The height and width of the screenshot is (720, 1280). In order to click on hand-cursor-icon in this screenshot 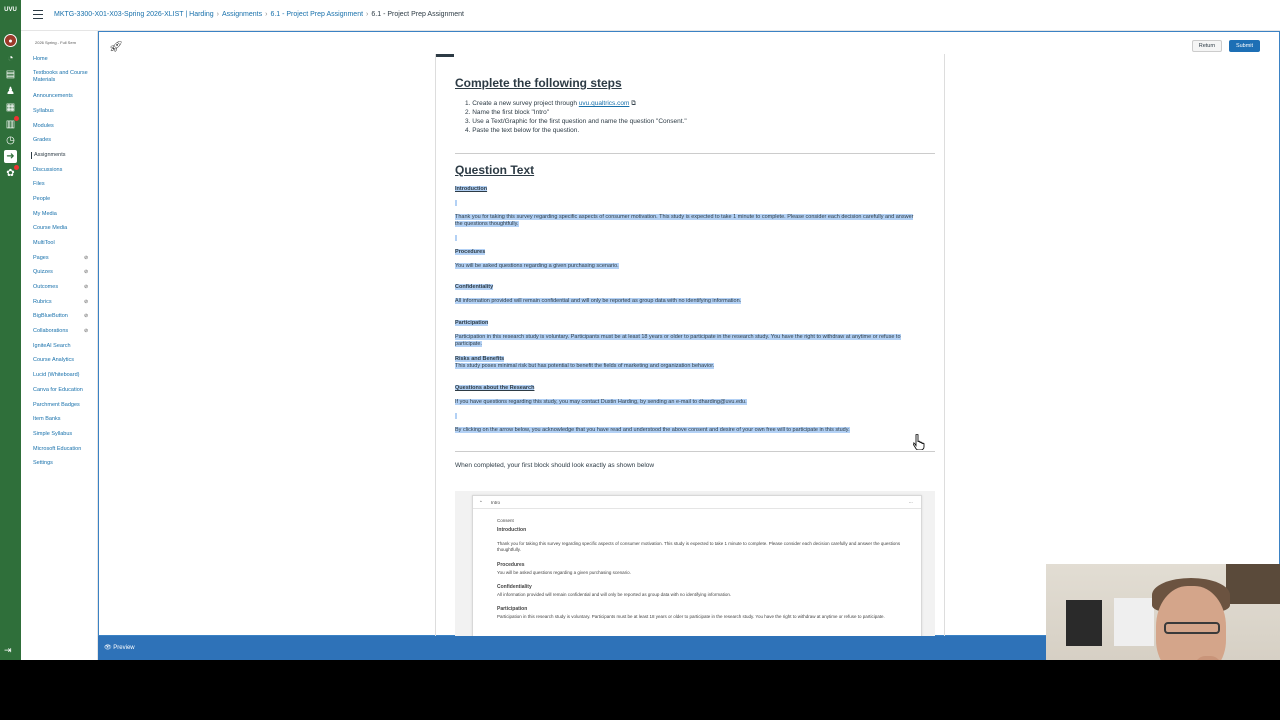, I will do `click(919, 442)`.